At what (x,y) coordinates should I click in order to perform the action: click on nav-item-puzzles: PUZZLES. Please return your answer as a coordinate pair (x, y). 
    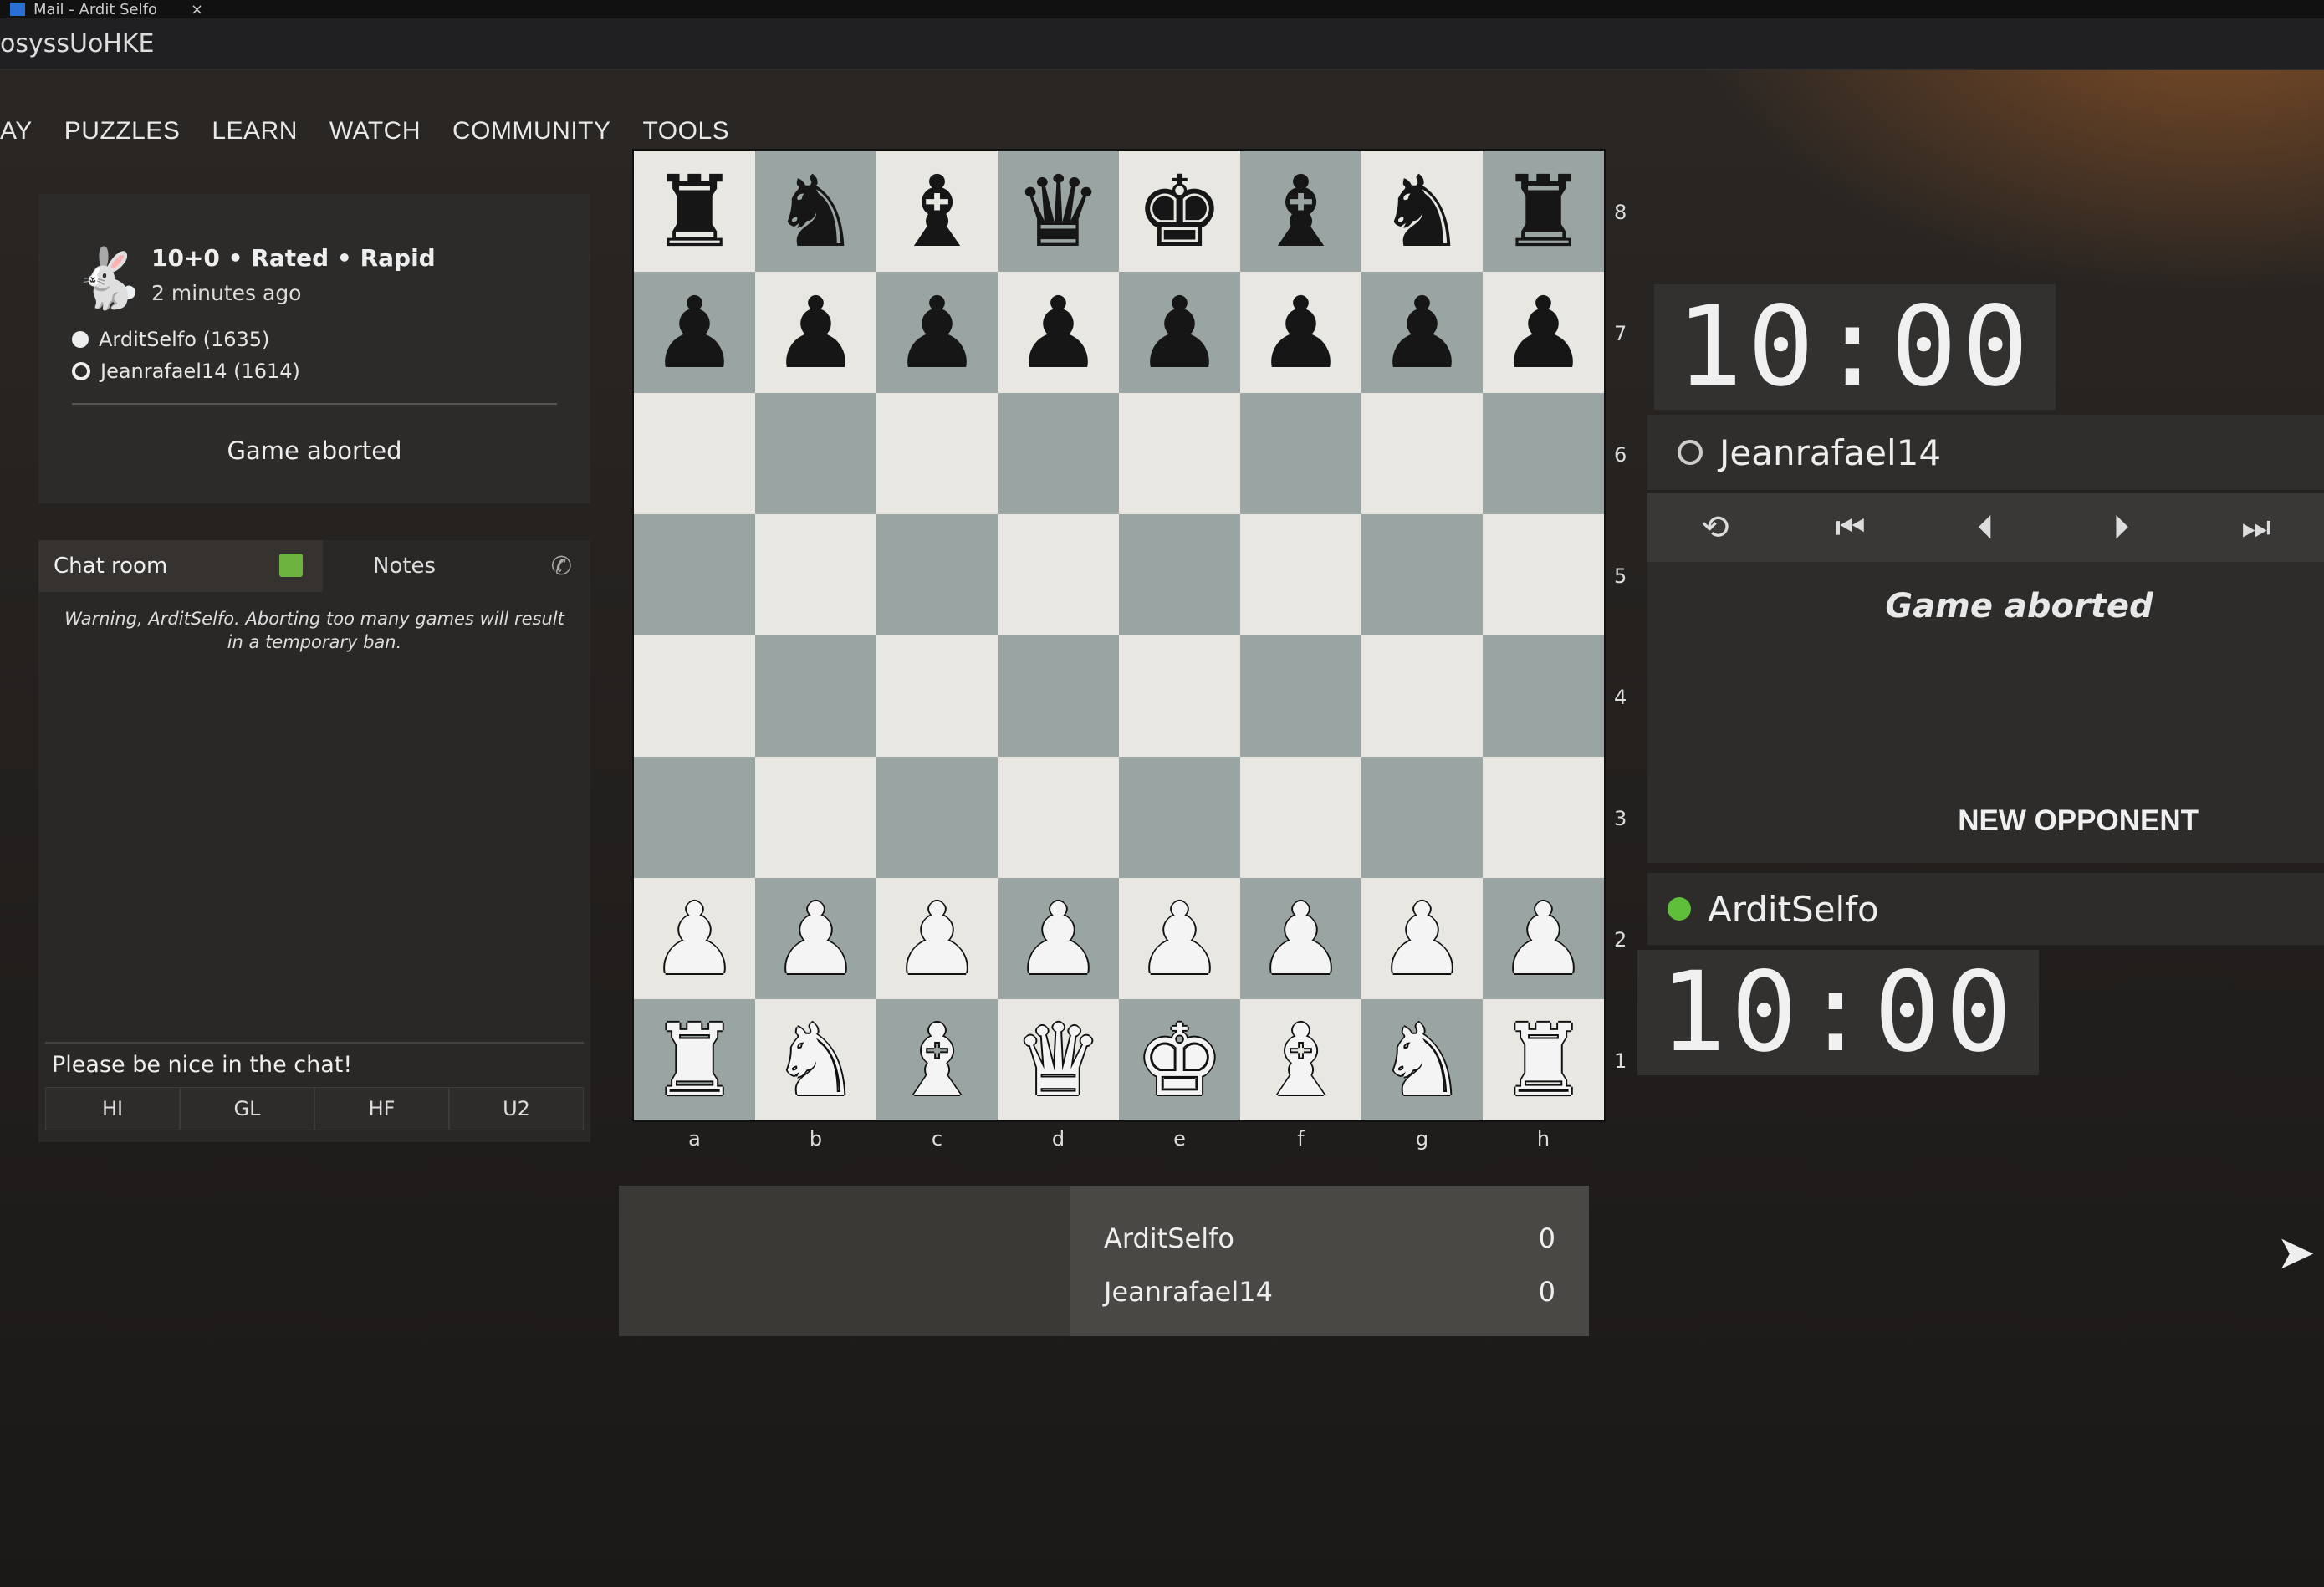
    Looking at the image, I should click on (122, 131).